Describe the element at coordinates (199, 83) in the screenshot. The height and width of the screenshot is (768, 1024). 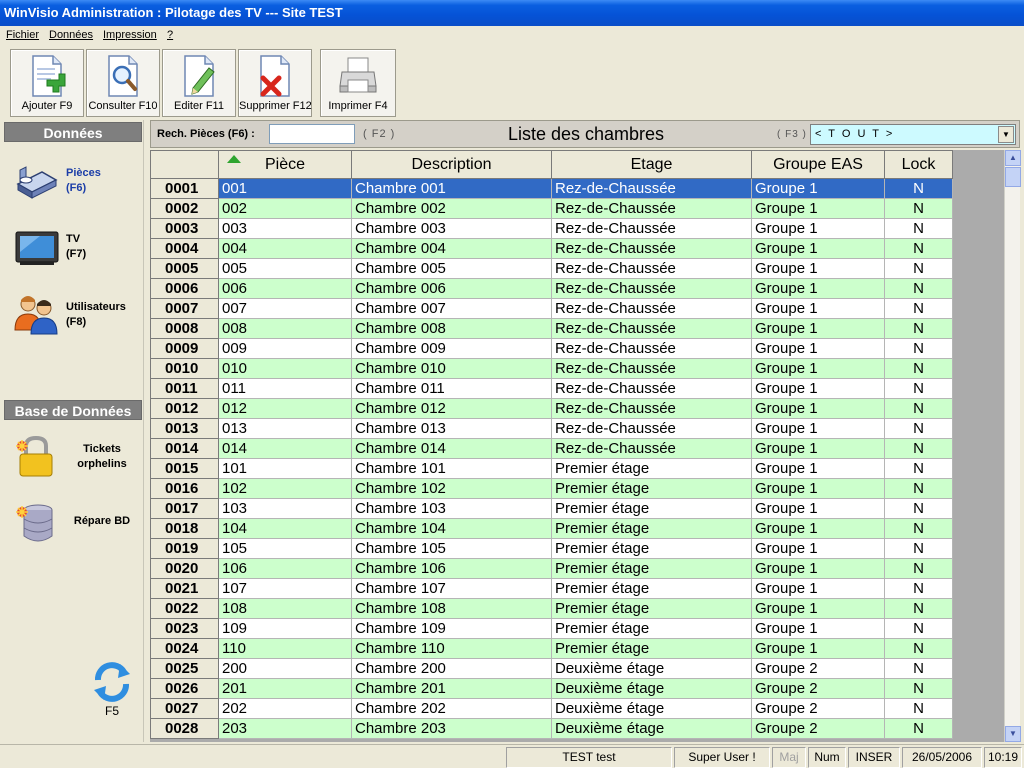
I see `edit-button: Editer F11` at that location.